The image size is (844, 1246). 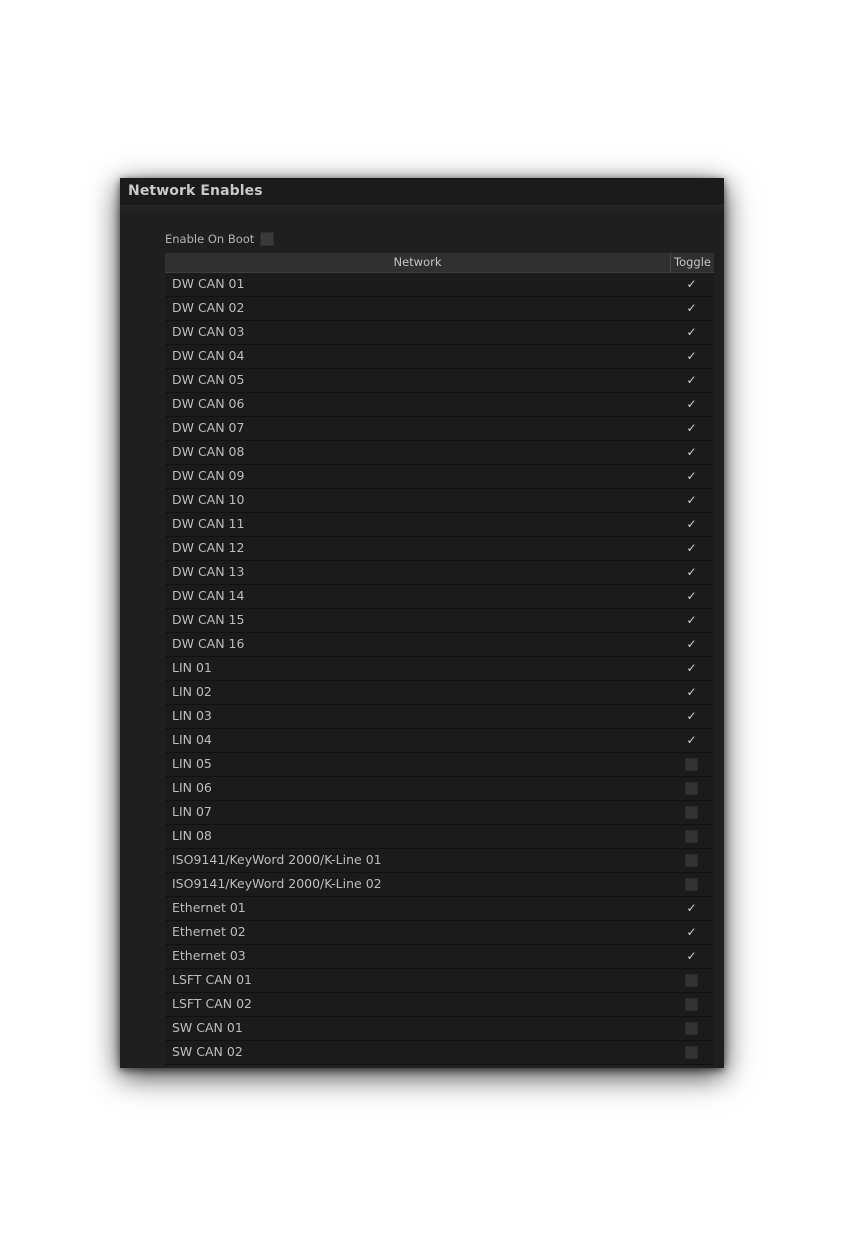 What do you see at coordinates (439, 861) in the screenshot?
I see `table-row: ISO9141/KeyWord 2000/K-Line 01` at bounding box center [439, 861].